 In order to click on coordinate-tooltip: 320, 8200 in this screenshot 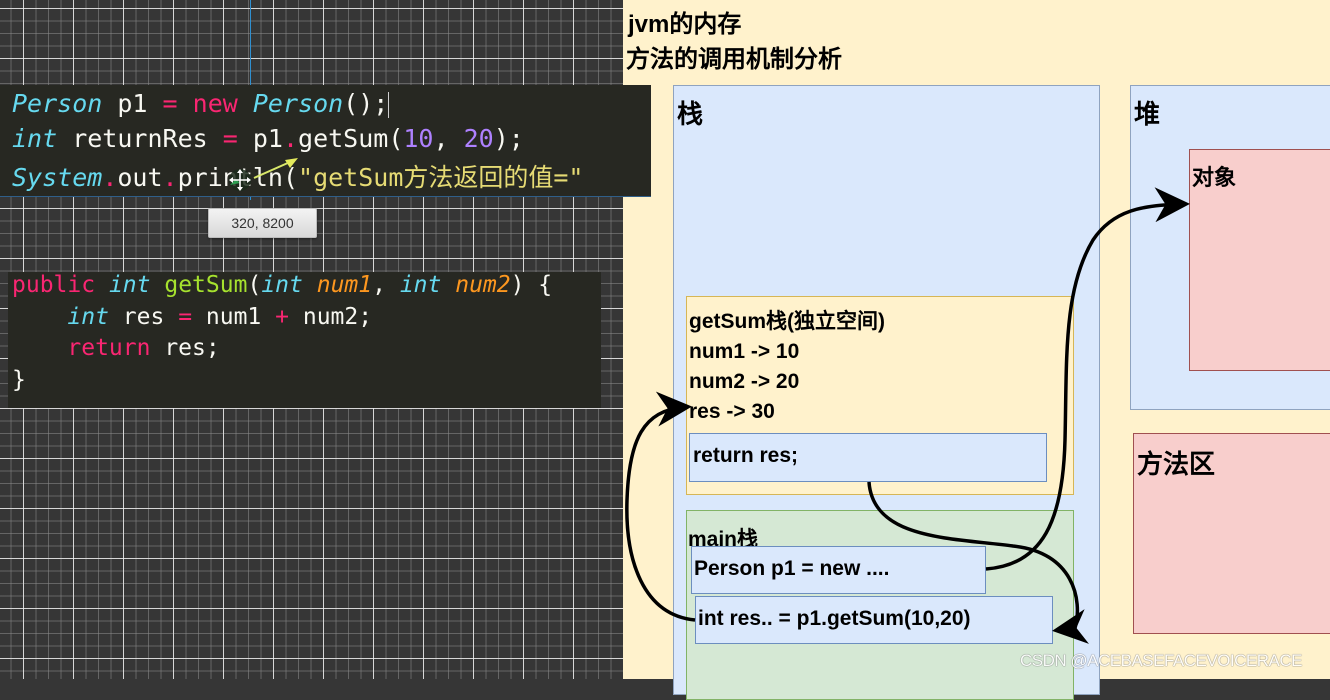, I will do `click(262, 223)`.